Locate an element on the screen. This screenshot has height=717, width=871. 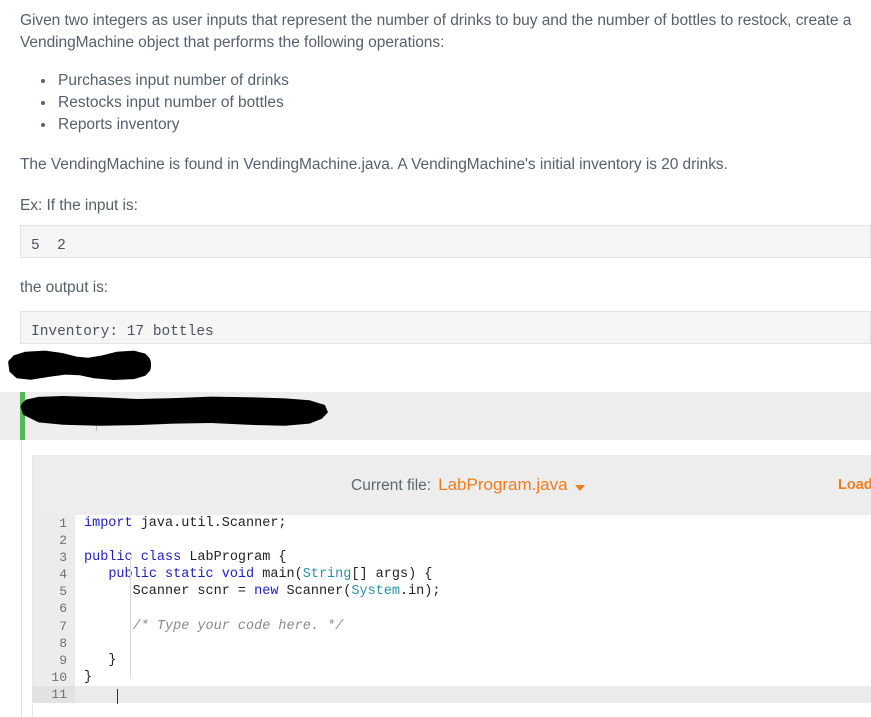
redaction-mark-heading is located at coordinates (79, 365).